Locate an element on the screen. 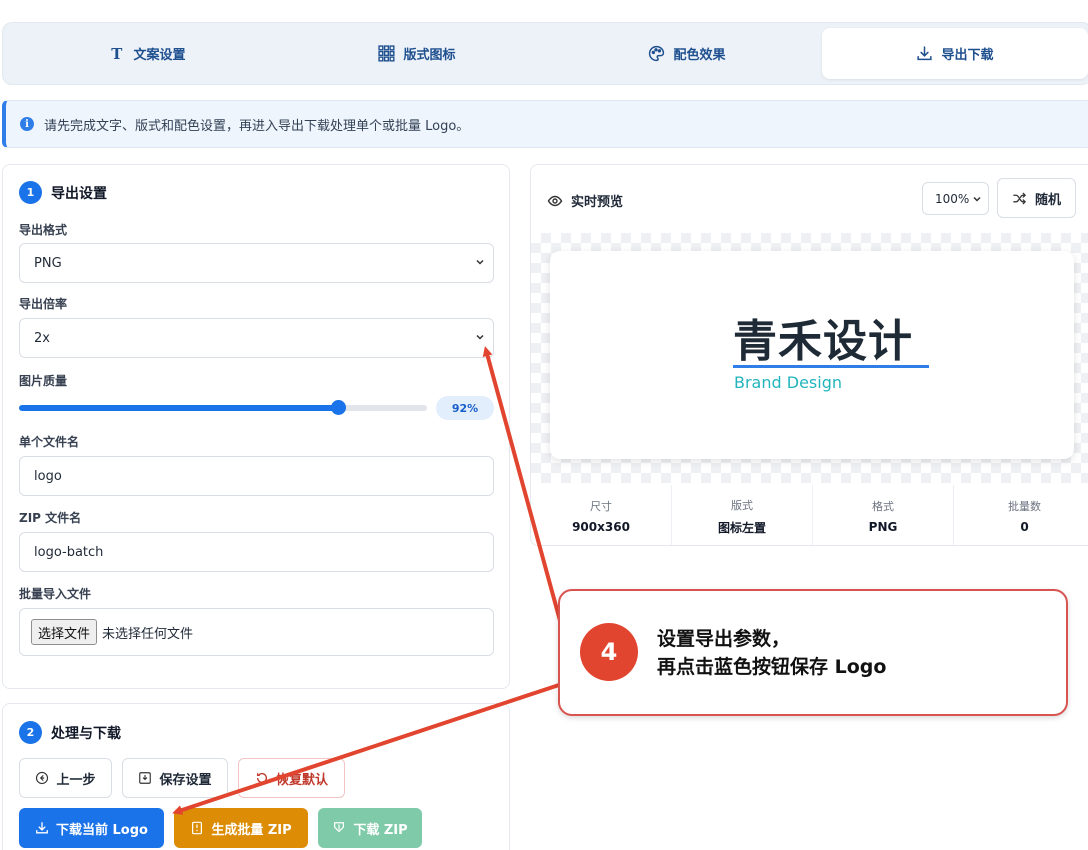 Image resolution: width=1088 pixels, height=850 pixels. save-settings-button: 保存设置 is located at coordinates (175, 778).